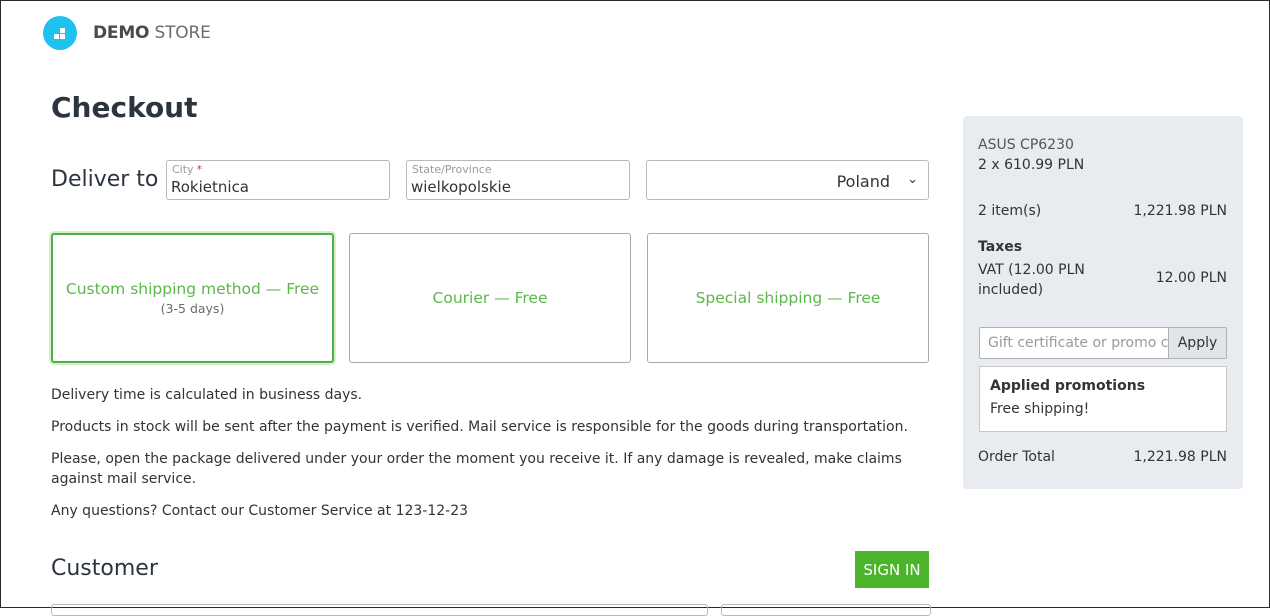 The height and width of the screenshot is (616, 1270). Describe the element at coordinates (1016, 457) in the screenshot. I see `order-total-label: Order Total` at that location.